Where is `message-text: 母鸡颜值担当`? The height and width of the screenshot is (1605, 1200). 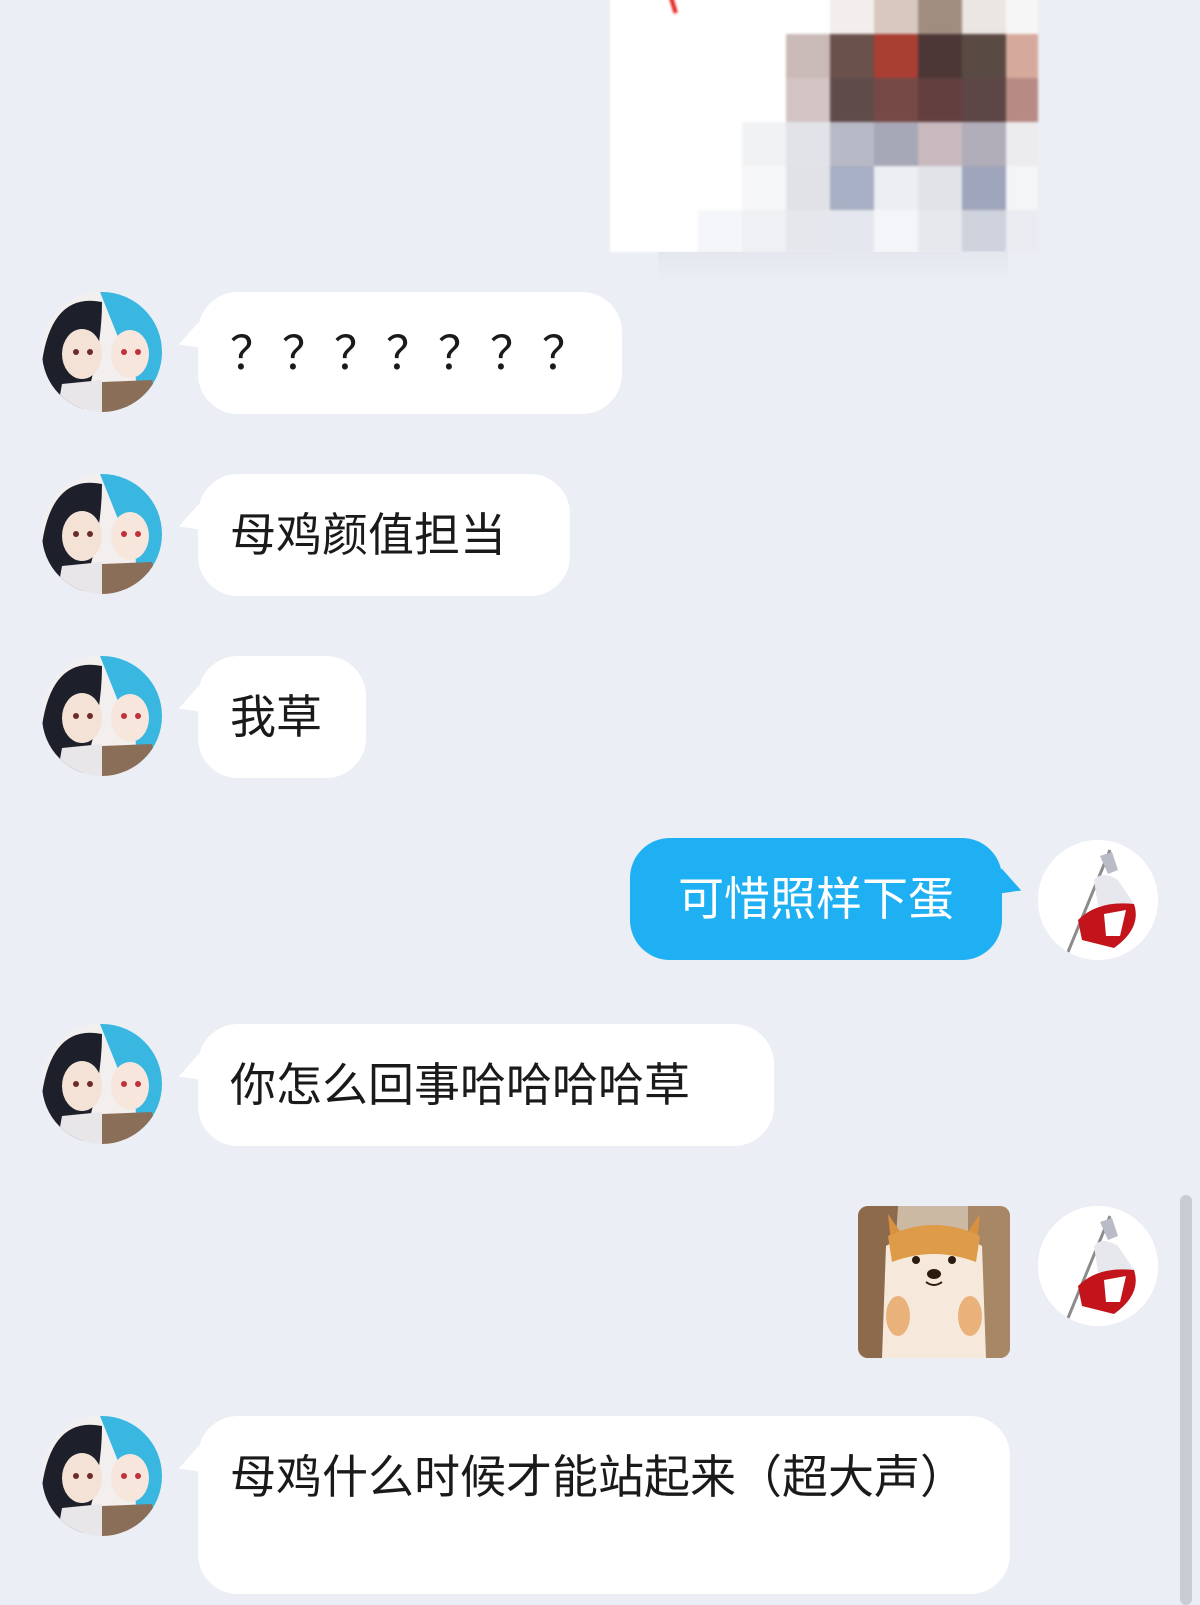 message-text: 母鸡颜值担当 is located at coordinates (368, 535).